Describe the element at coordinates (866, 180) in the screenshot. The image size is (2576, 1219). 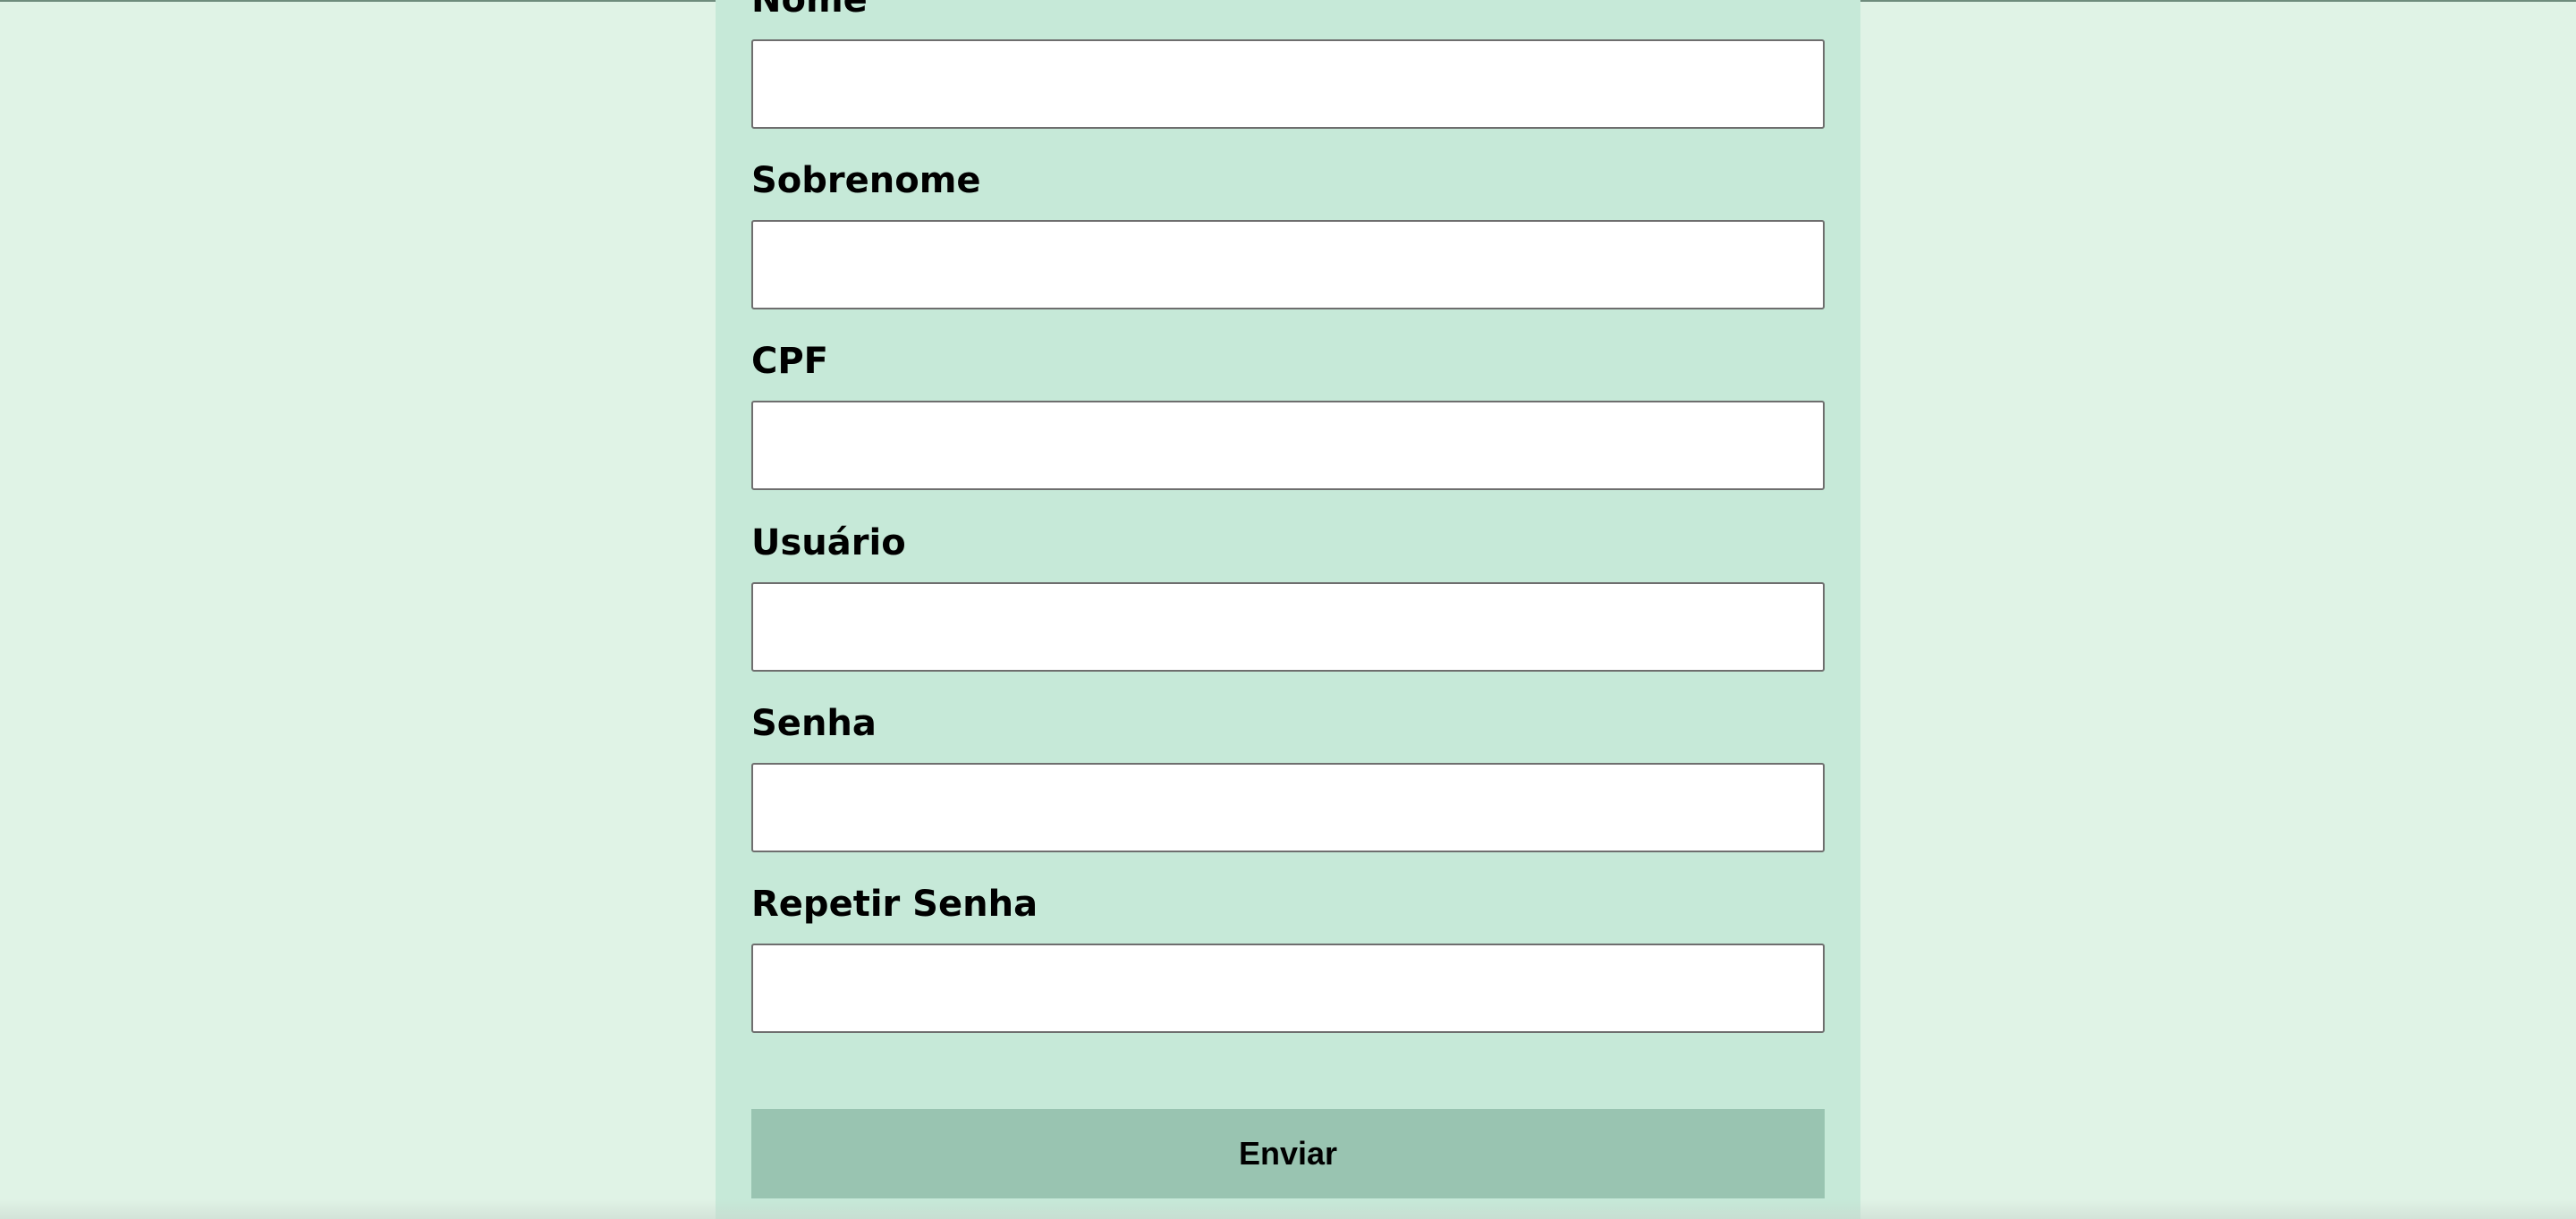
I see `field-label-sobrenome: Sobrenome` at that location.